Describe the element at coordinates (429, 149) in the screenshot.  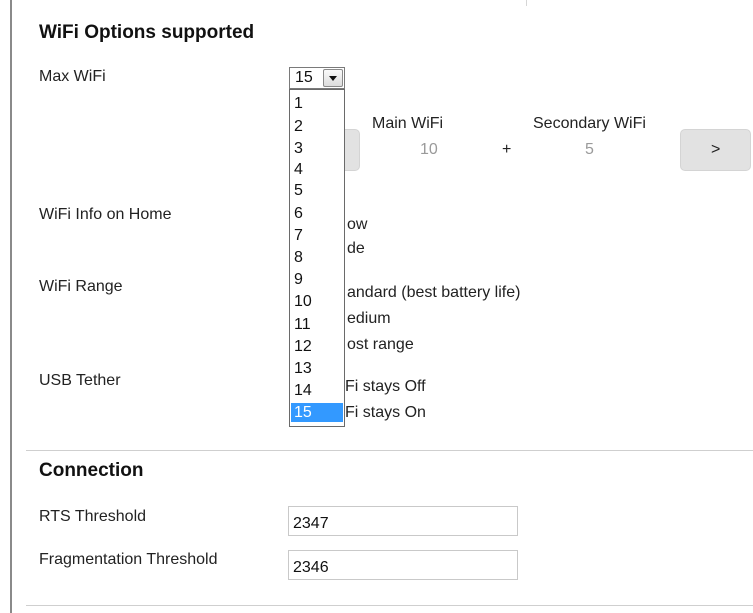
I see `main-wifi-count: 10` at that location.